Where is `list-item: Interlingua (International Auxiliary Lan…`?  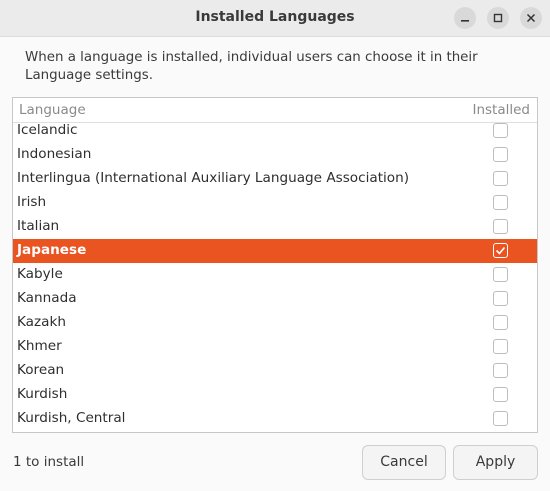 list-item: Interlingua (International Auxiliary Lan… is located at coordinates (275, 179).